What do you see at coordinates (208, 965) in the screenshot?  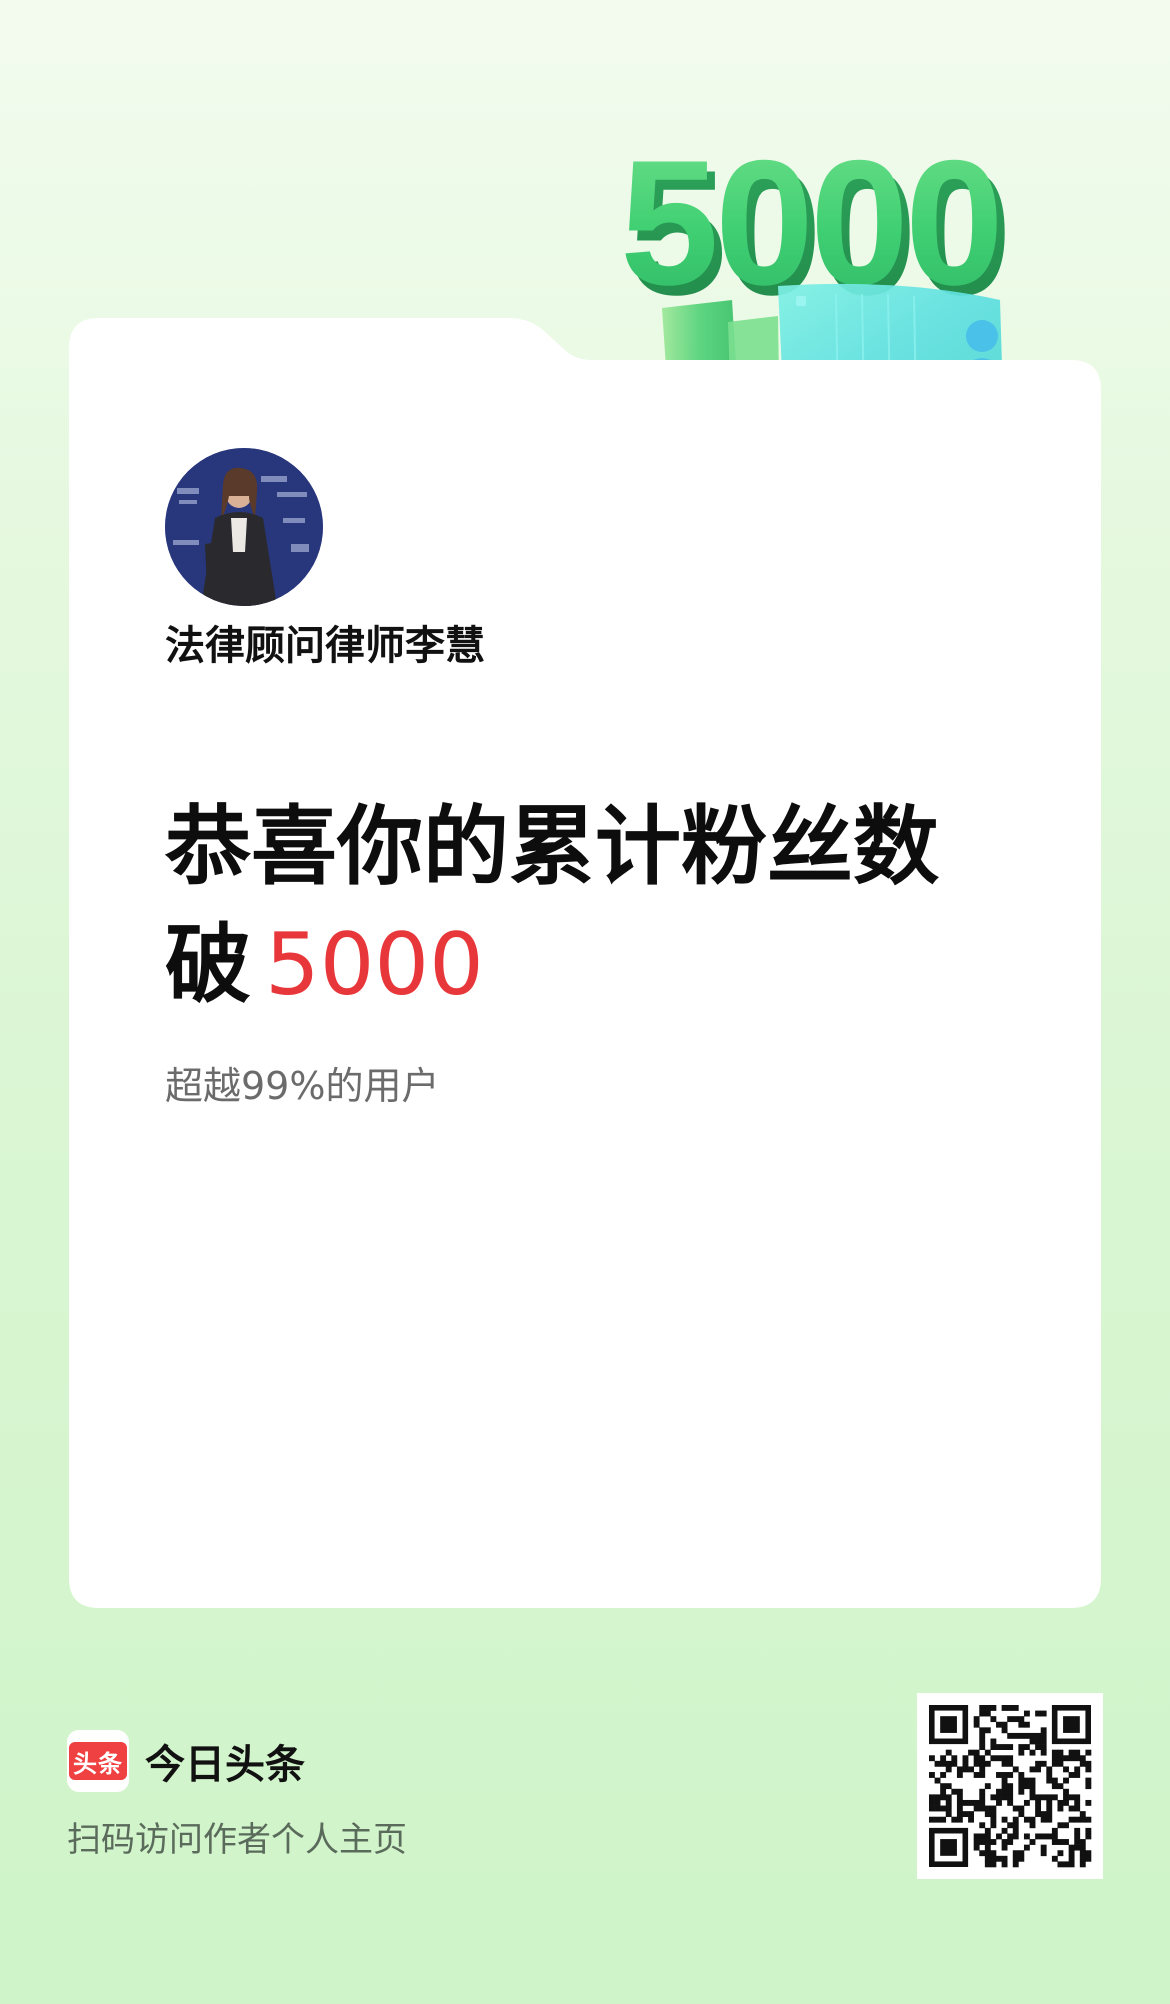 I see `headline-prefix: 破` at bounding box center [208, 965].